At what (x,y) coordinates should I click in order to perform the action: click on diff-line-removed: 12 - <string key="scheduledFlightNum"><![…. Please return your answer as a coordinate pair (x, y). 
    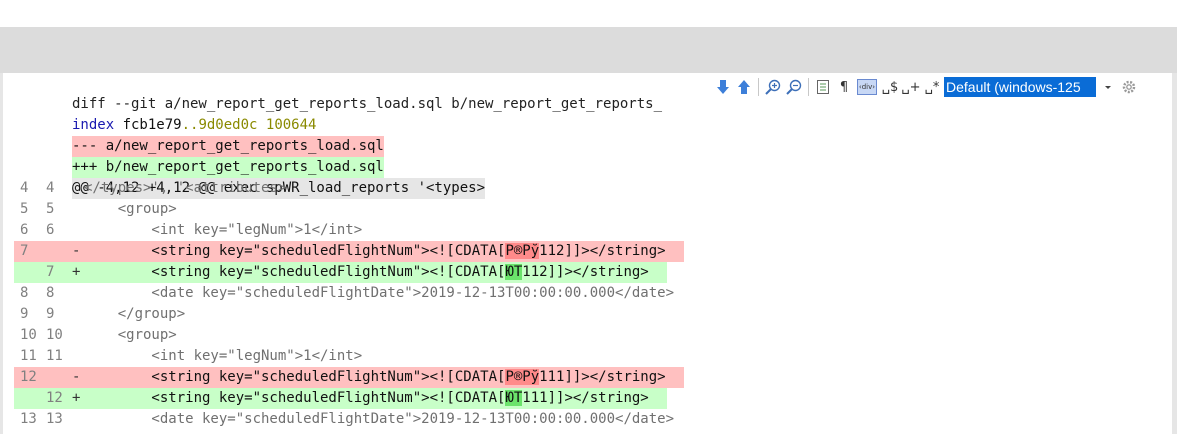
    Looking at the image, I should click on (349, 377).